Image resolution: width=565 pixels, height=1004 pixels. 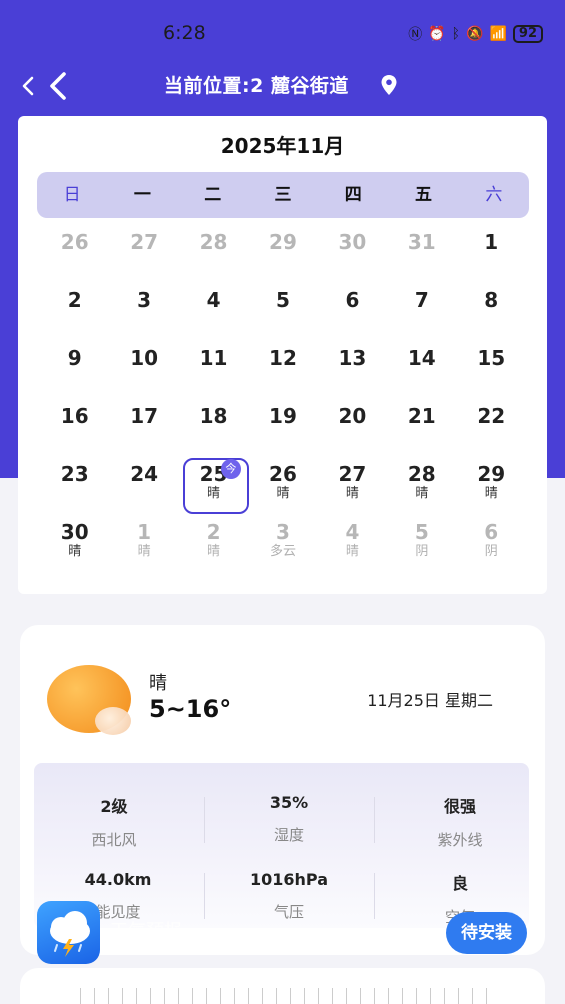 I want to click on calendar-week-row: 16 17 18 19 20 21 22, so click(x=283, y=427).